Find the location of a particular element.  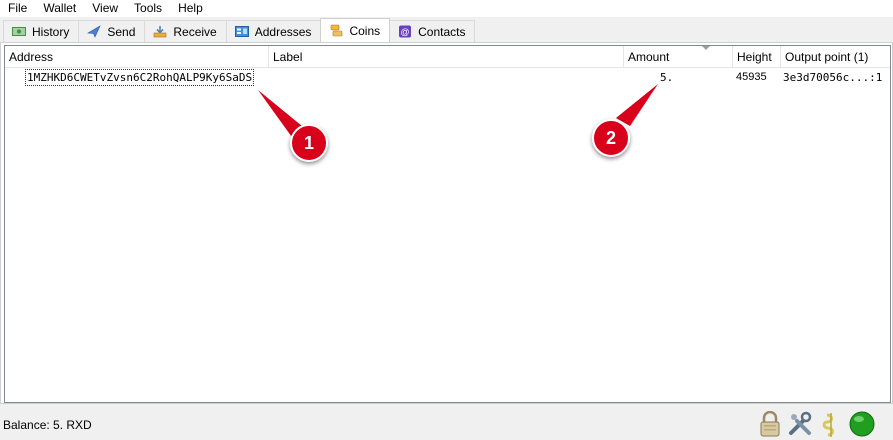

tab-send: Send is located at coordinates (112, 31).